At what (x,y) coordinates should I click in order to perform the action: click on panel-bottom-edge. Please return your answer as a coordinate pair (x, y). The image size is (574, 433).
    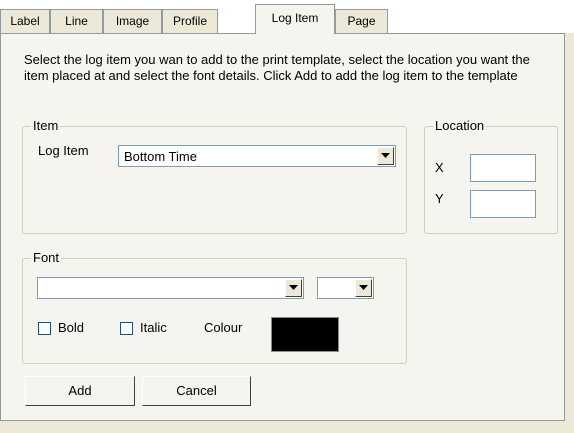
    Looking at the image, I should click on (282, 427).